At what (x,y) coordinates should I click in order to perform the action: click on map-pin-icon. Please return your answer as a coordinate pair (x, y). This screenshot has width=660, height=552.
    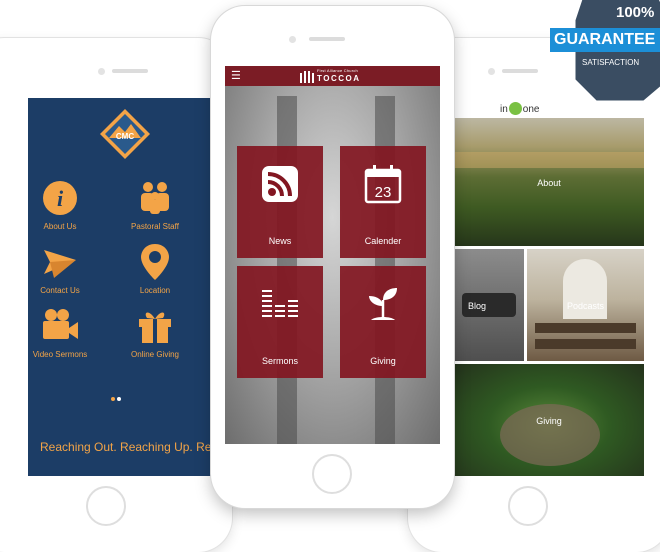
    Looking at the image, I should click on (155, 262).